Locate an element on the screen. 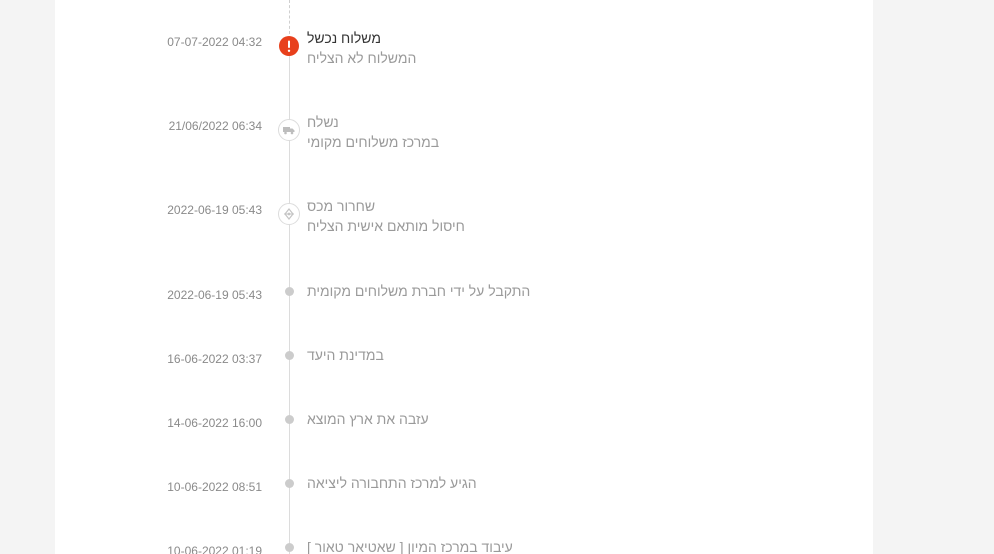  event-text: הגיע למרכז התחבורה ליציאה is located at coordinates (392, 483).